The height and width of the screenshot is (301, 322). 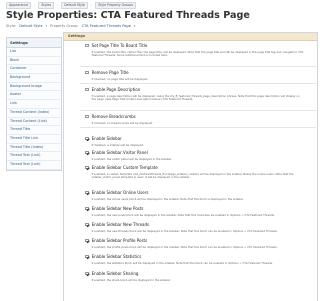 I want to click on option-label: Enable Sidebar New Threads, so click(x=121, y=224).